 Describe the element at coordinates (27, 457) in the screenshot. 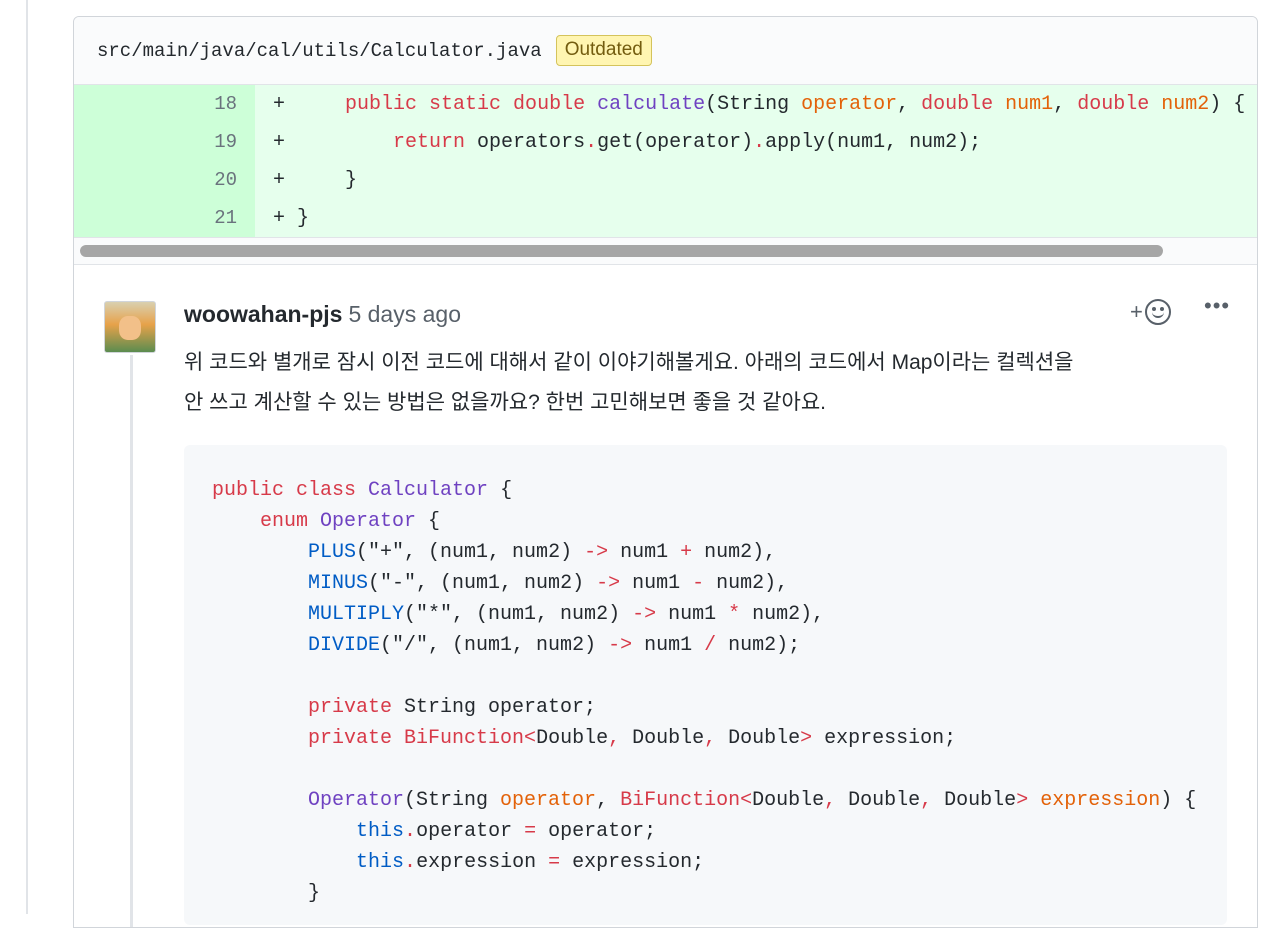

I see `timeline-rail` at that location.